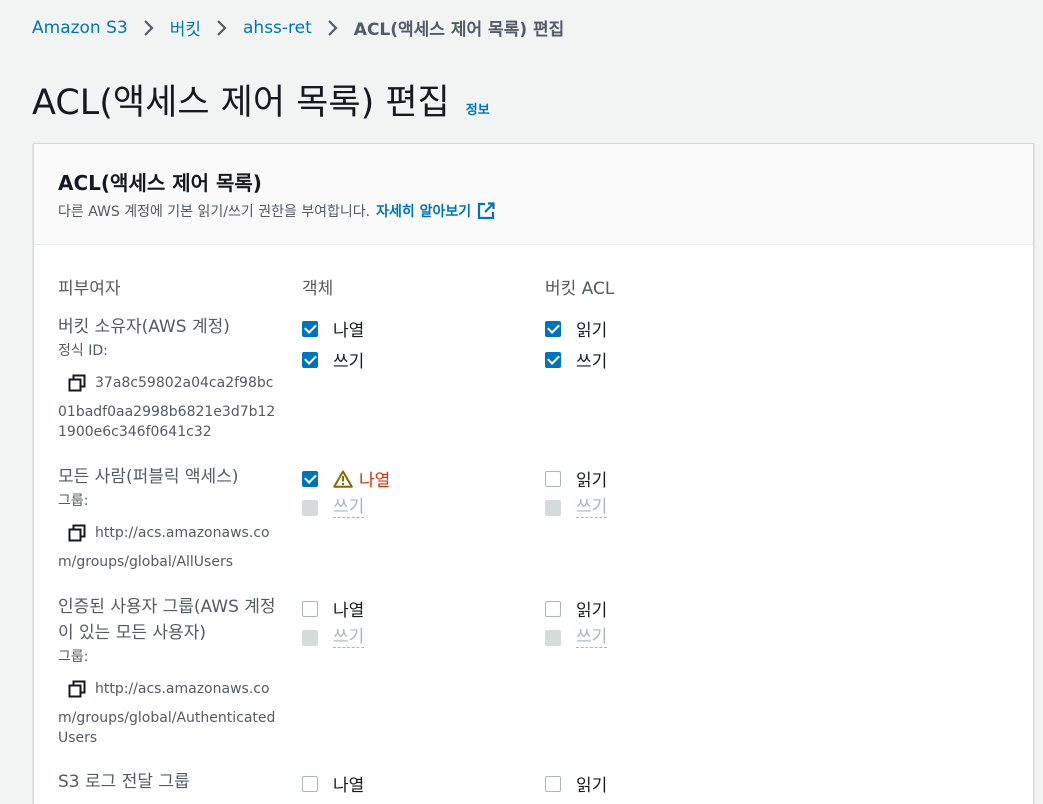  I want to click on page-title: ACL(액세스 제어 목록) 편집 정보, so click(261, 99).